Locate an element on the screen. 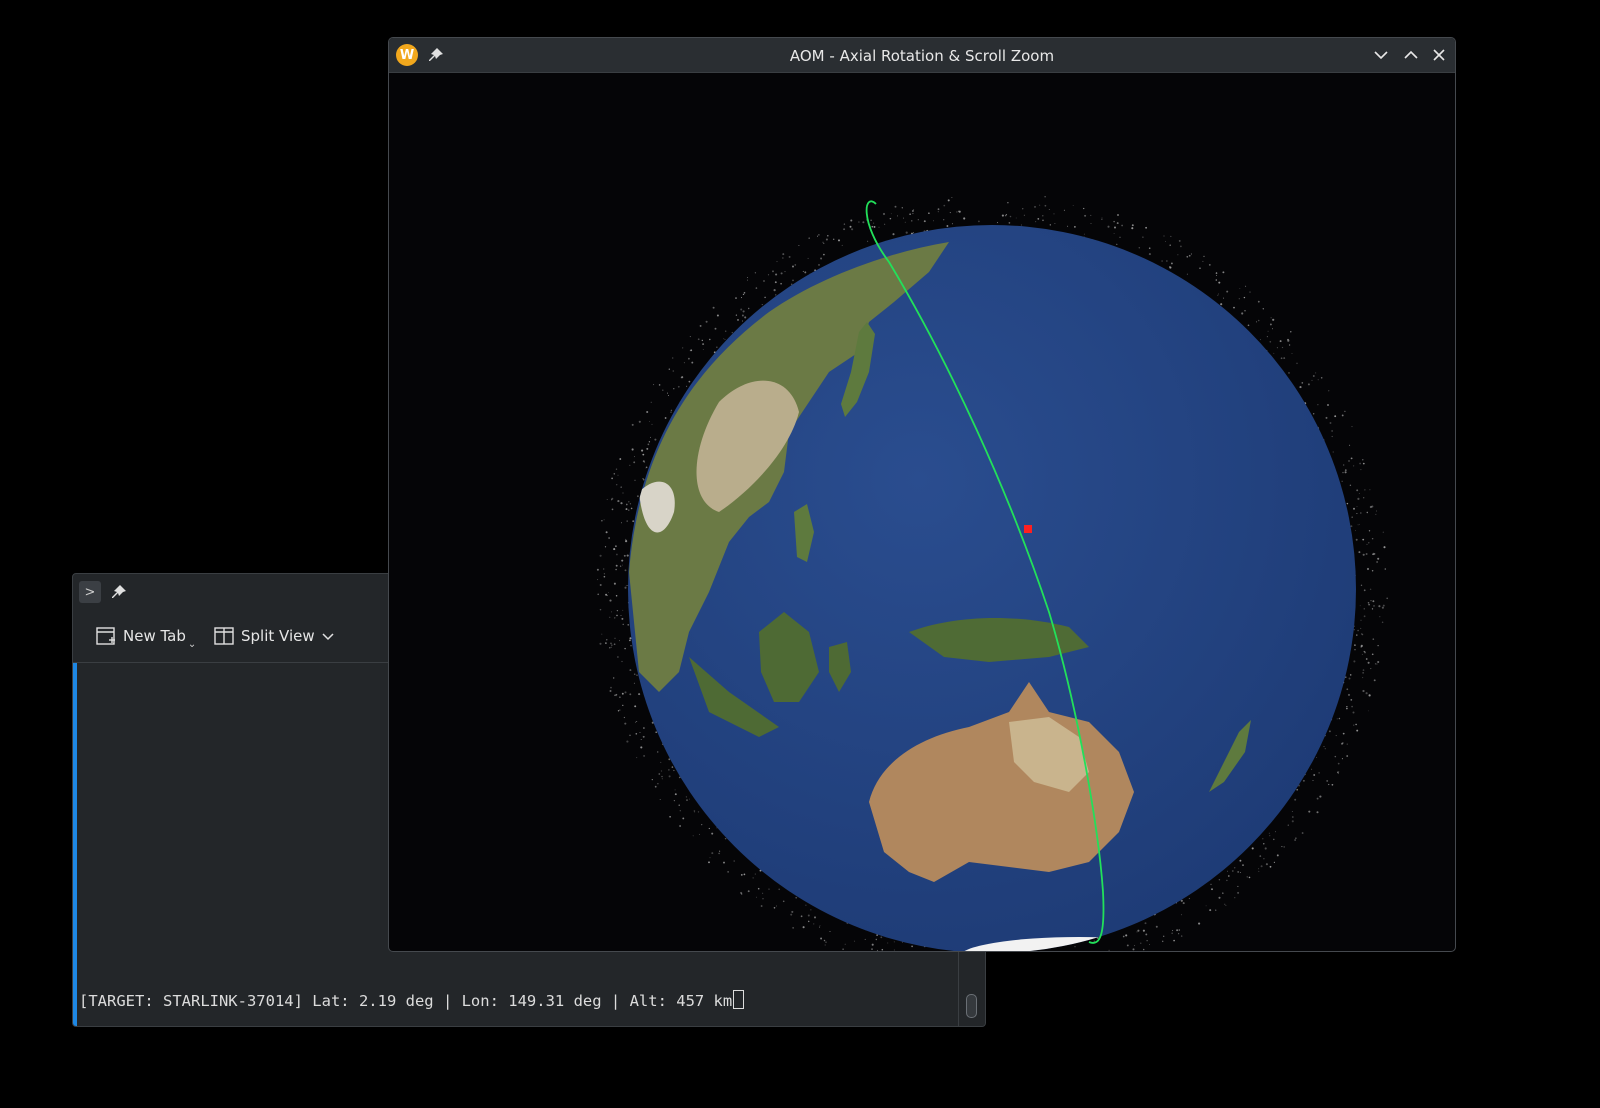 This screenshot has width=1600, height=1108. new-tab-button: New Tab ⌄ is located at coordinates (145, 636).